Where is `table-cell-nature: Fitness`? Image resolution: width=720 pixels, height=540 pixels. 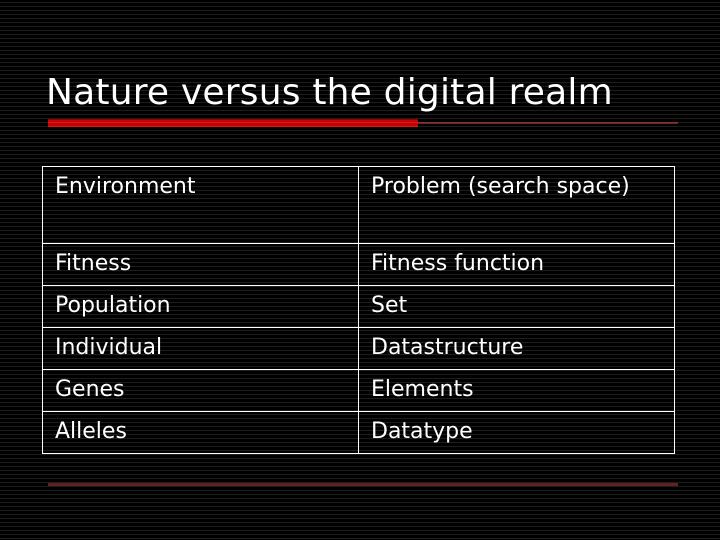
table-cell-nature: Fitness is located at coordinates (200, 264).